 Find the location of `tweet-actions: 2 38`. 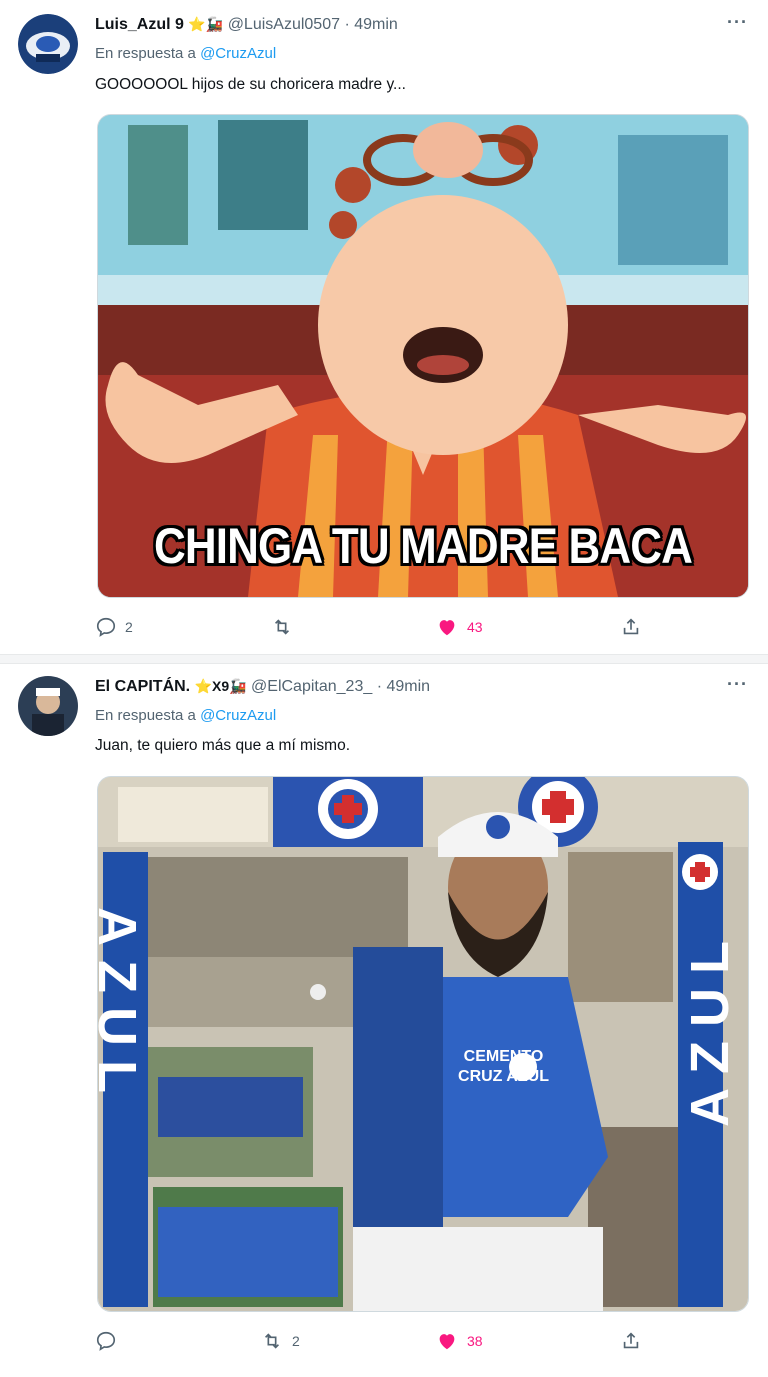

tweet-actions: 2 38 is located at coordinates (375, 1342).